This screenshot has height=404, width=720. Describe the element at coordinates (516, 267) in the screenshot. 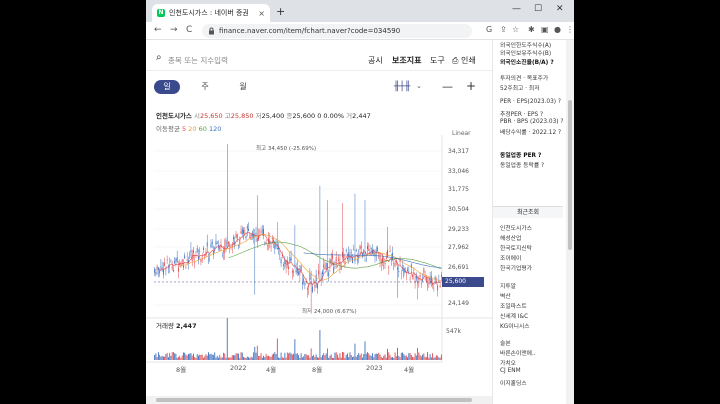

I see `recent-stock-link: 한국기업평가` at that location.